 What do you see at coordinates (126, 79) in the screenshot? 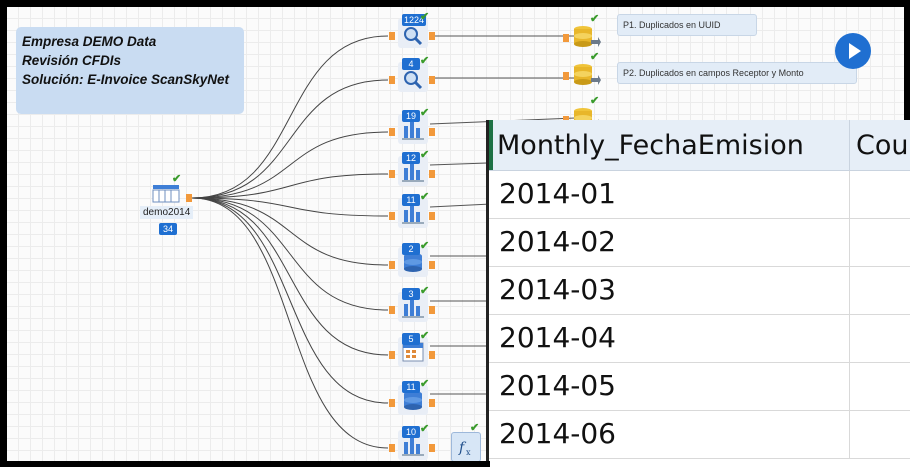
I see `info-solution: Solución: E-Invoice ScanSkyNet` at bounding box center [126, 79].